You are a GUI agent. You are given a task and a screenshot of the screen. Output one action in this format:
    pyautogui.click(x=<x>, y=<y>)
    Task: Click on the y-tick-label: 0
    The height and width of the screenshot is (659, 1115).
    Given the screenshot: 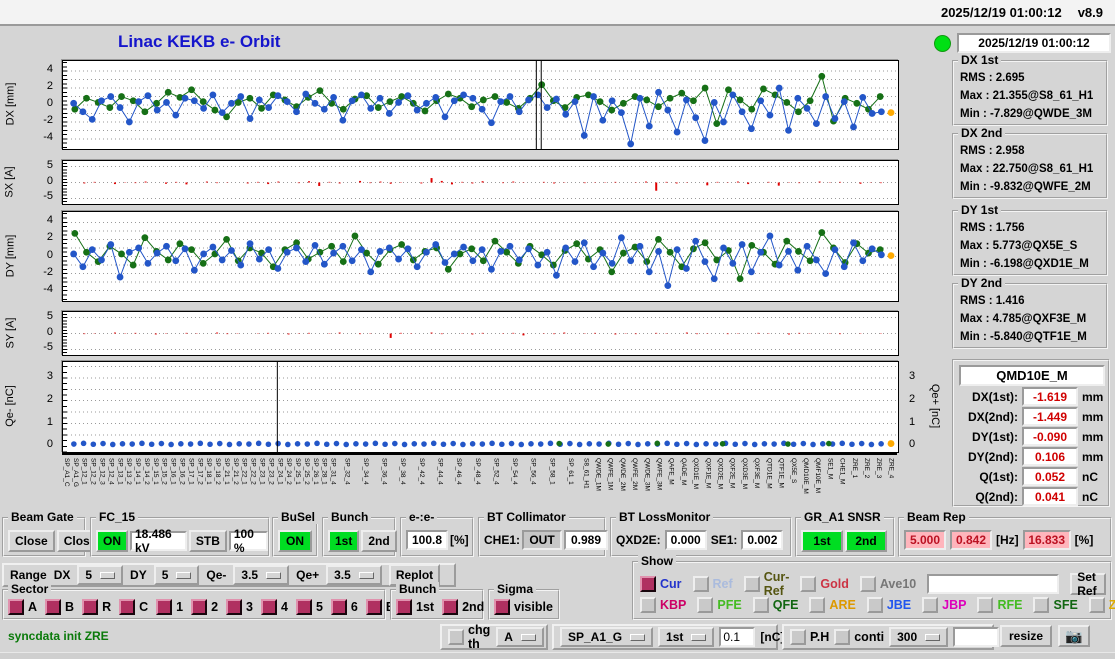 What is the action you would take?
    pyautogui.click(x=912, y=444)
    